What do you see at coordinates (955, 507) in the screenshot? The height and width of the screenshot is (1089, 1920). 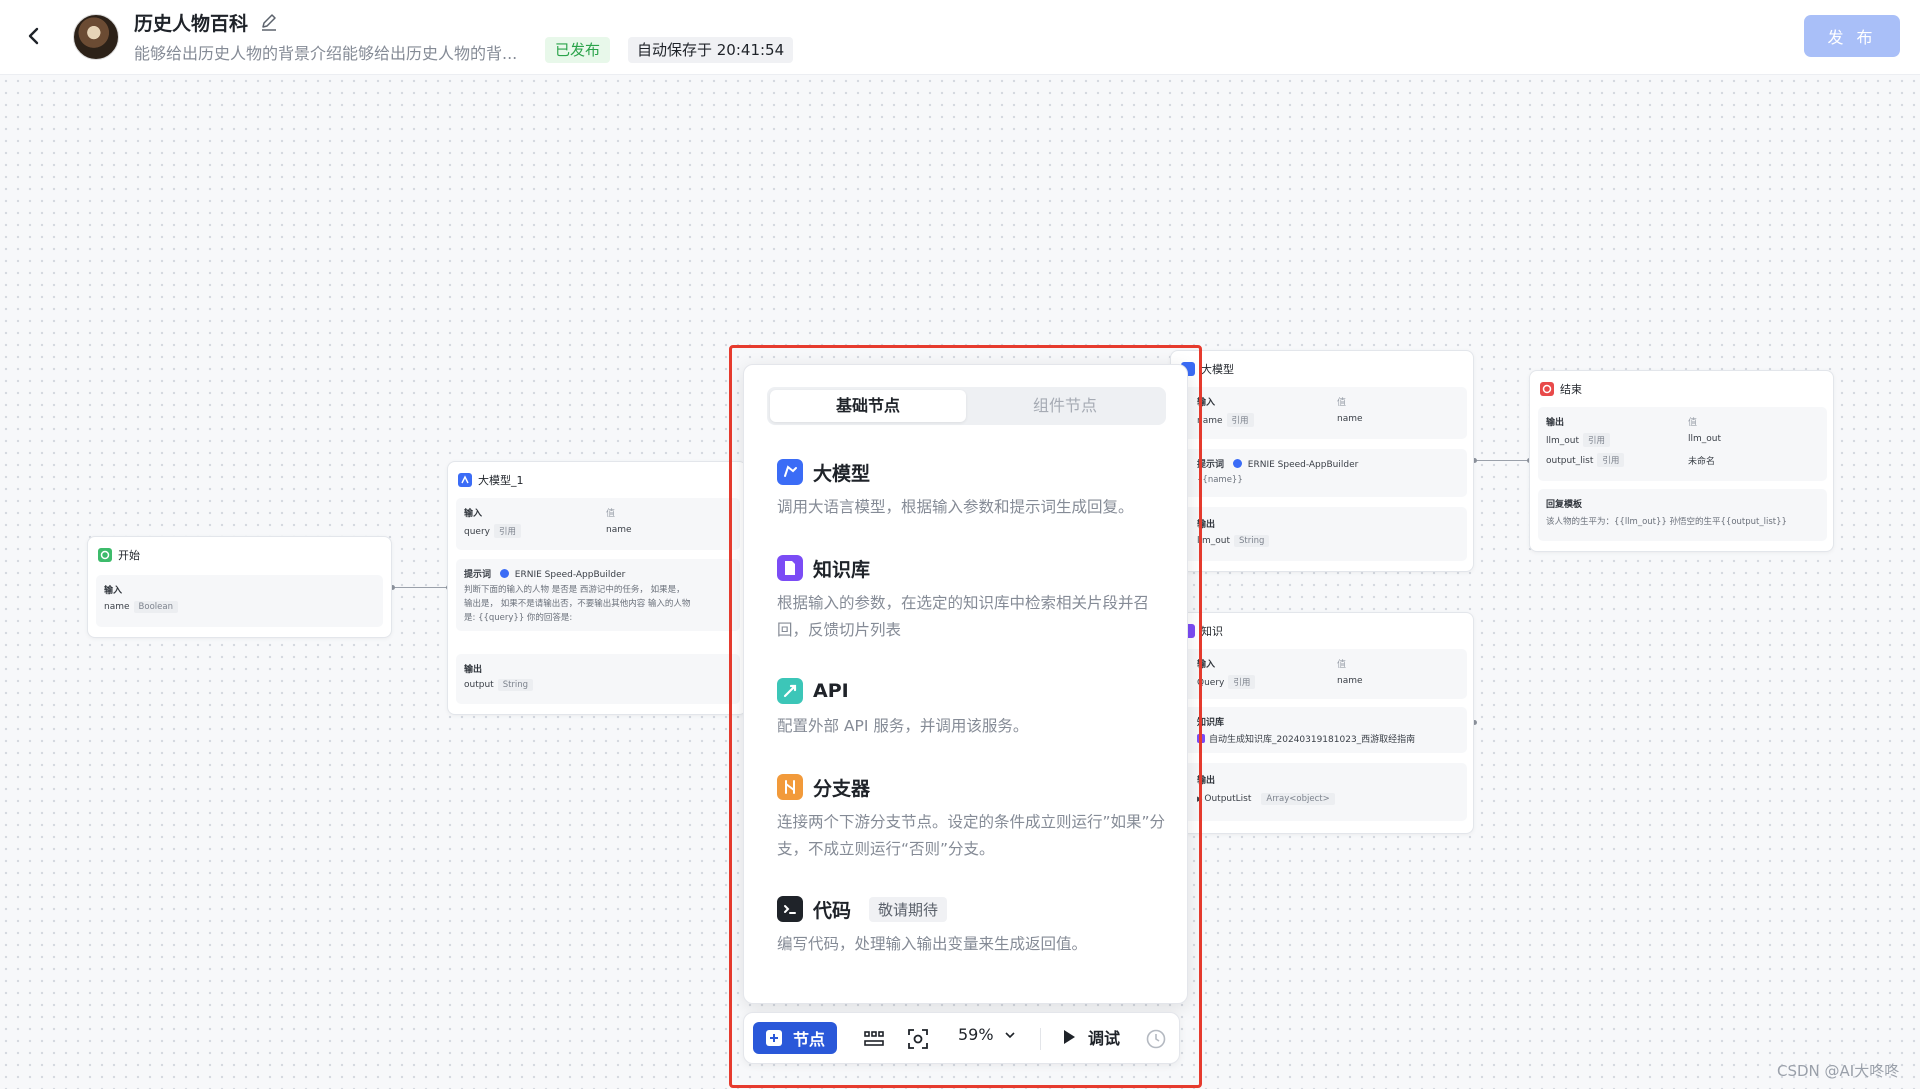 I see `item-description: 调用大语言模型，根据输入参数和提示词生成回复。` at bounding box center [955, 507].